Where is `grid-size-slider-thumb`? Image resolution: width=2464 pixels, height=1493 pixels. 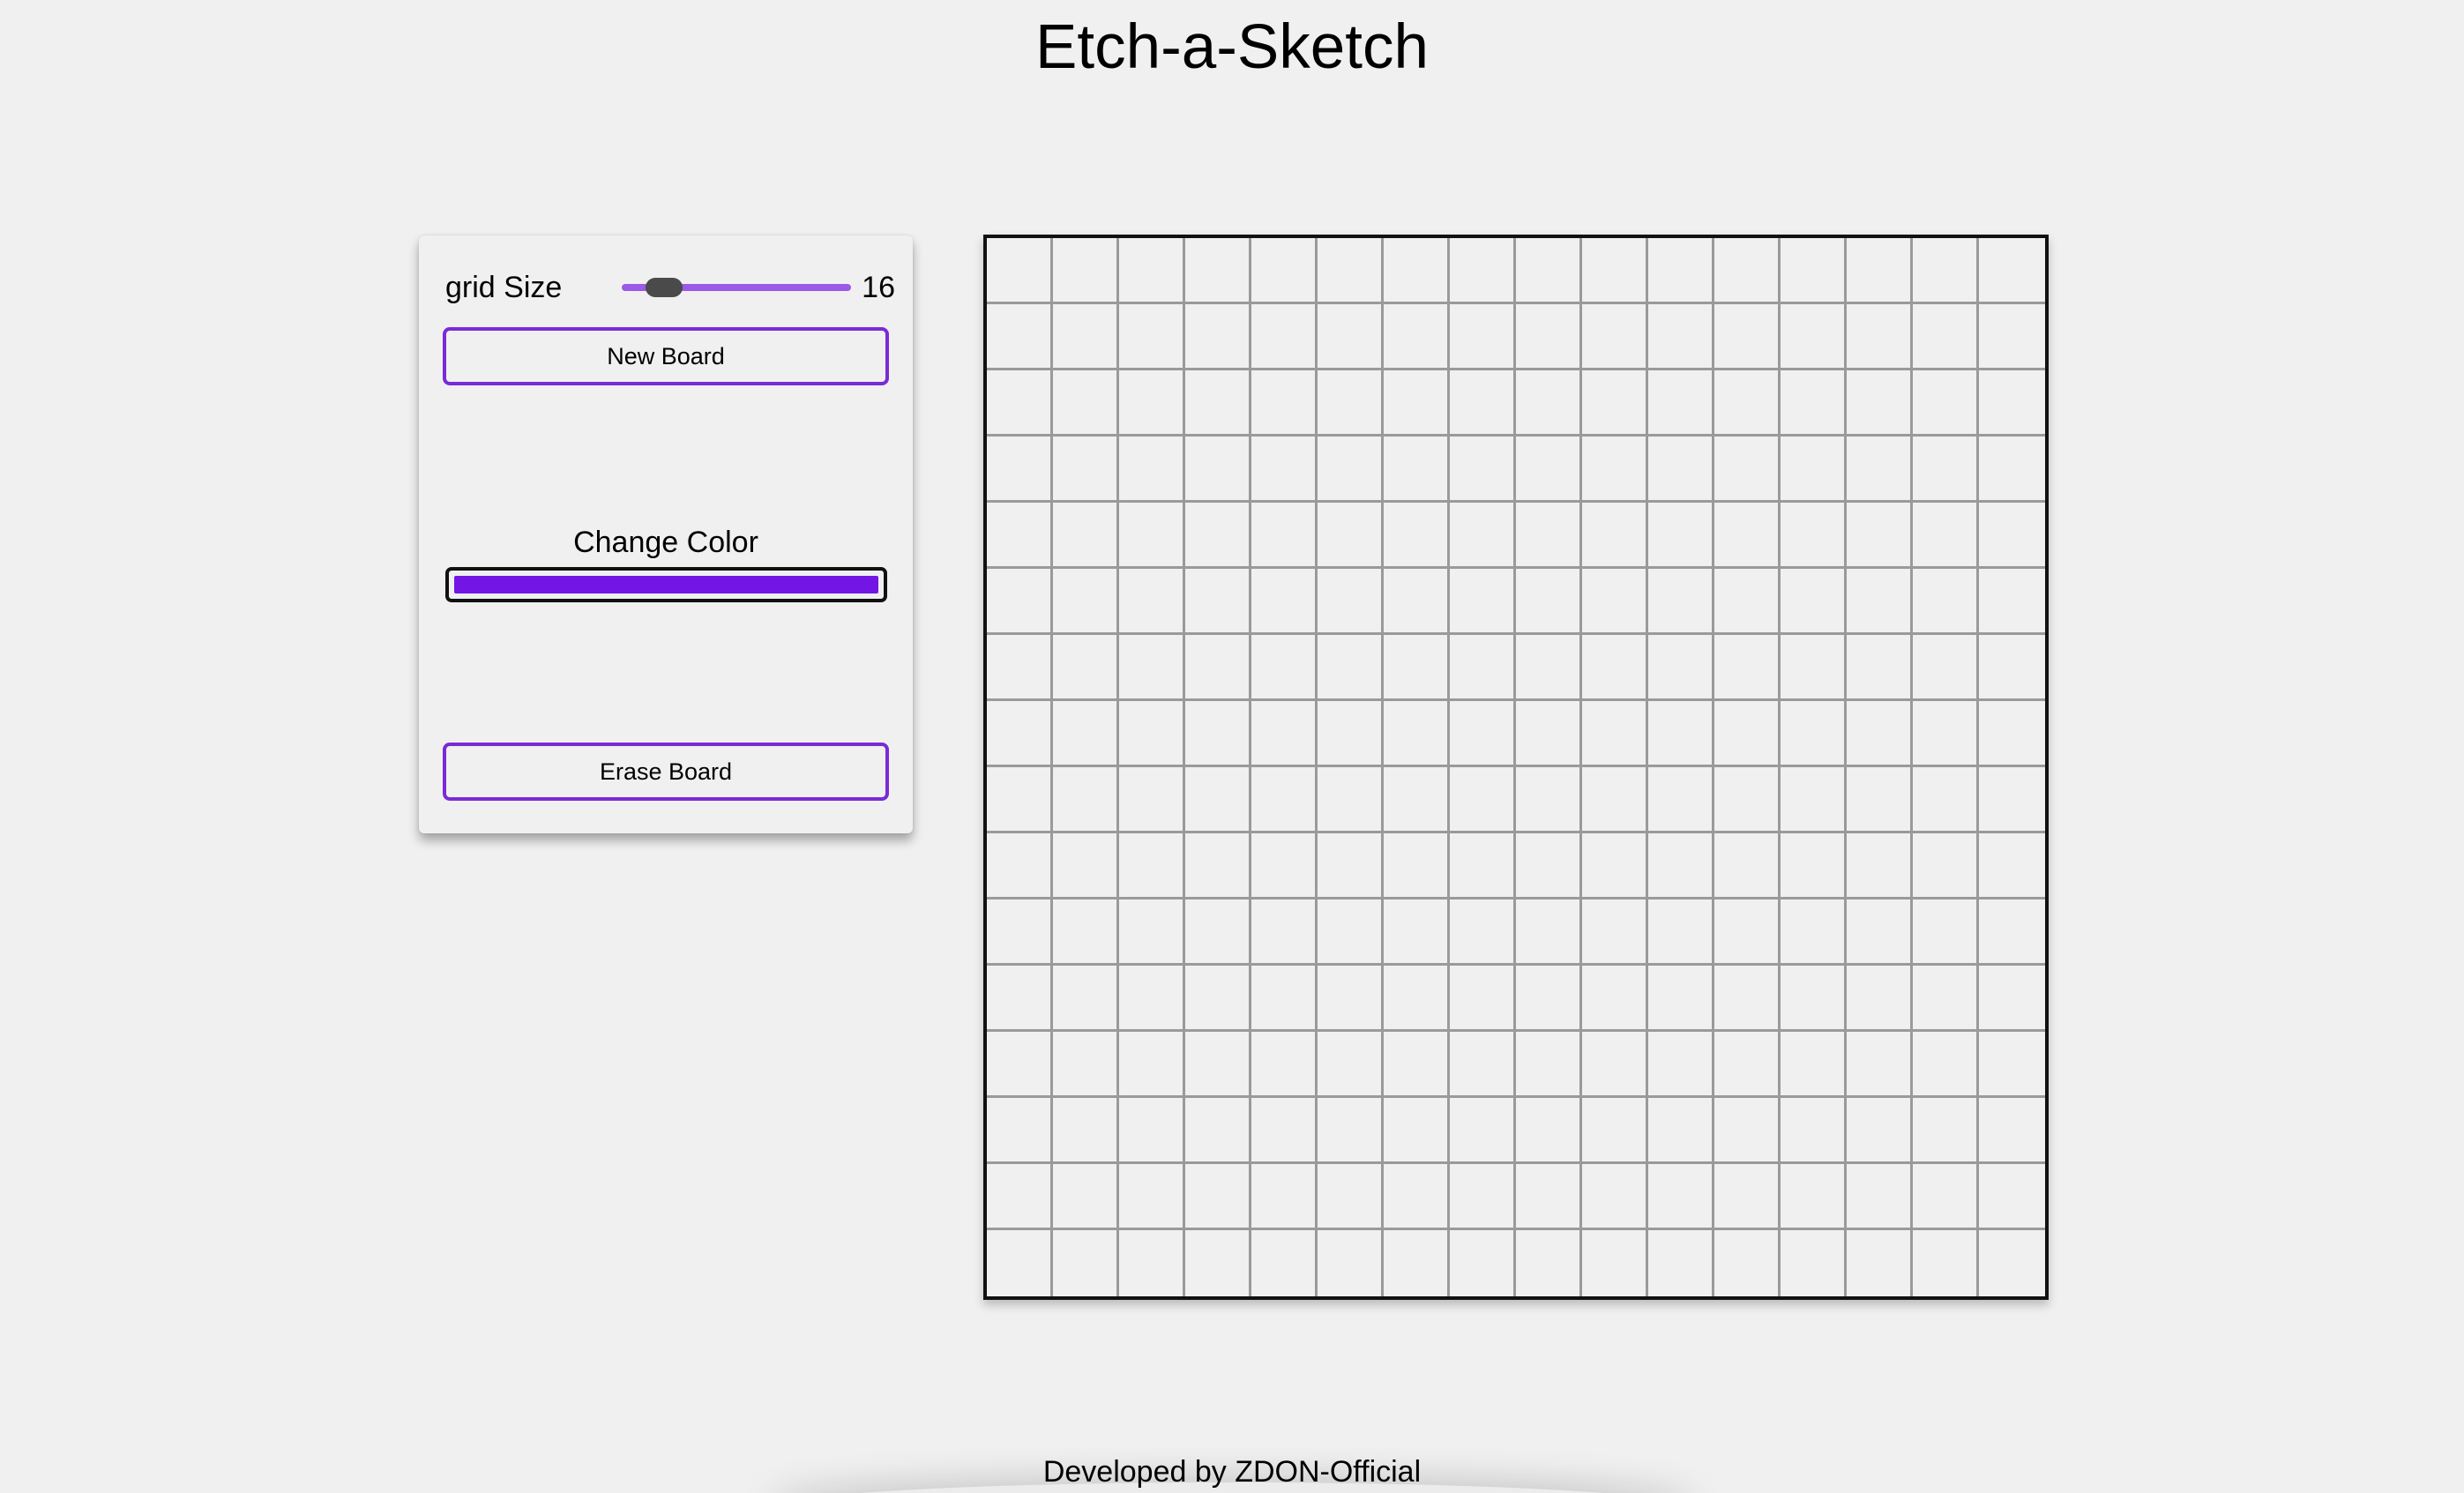
grid-size-slider-thumb is located at coordinates (664, 287).